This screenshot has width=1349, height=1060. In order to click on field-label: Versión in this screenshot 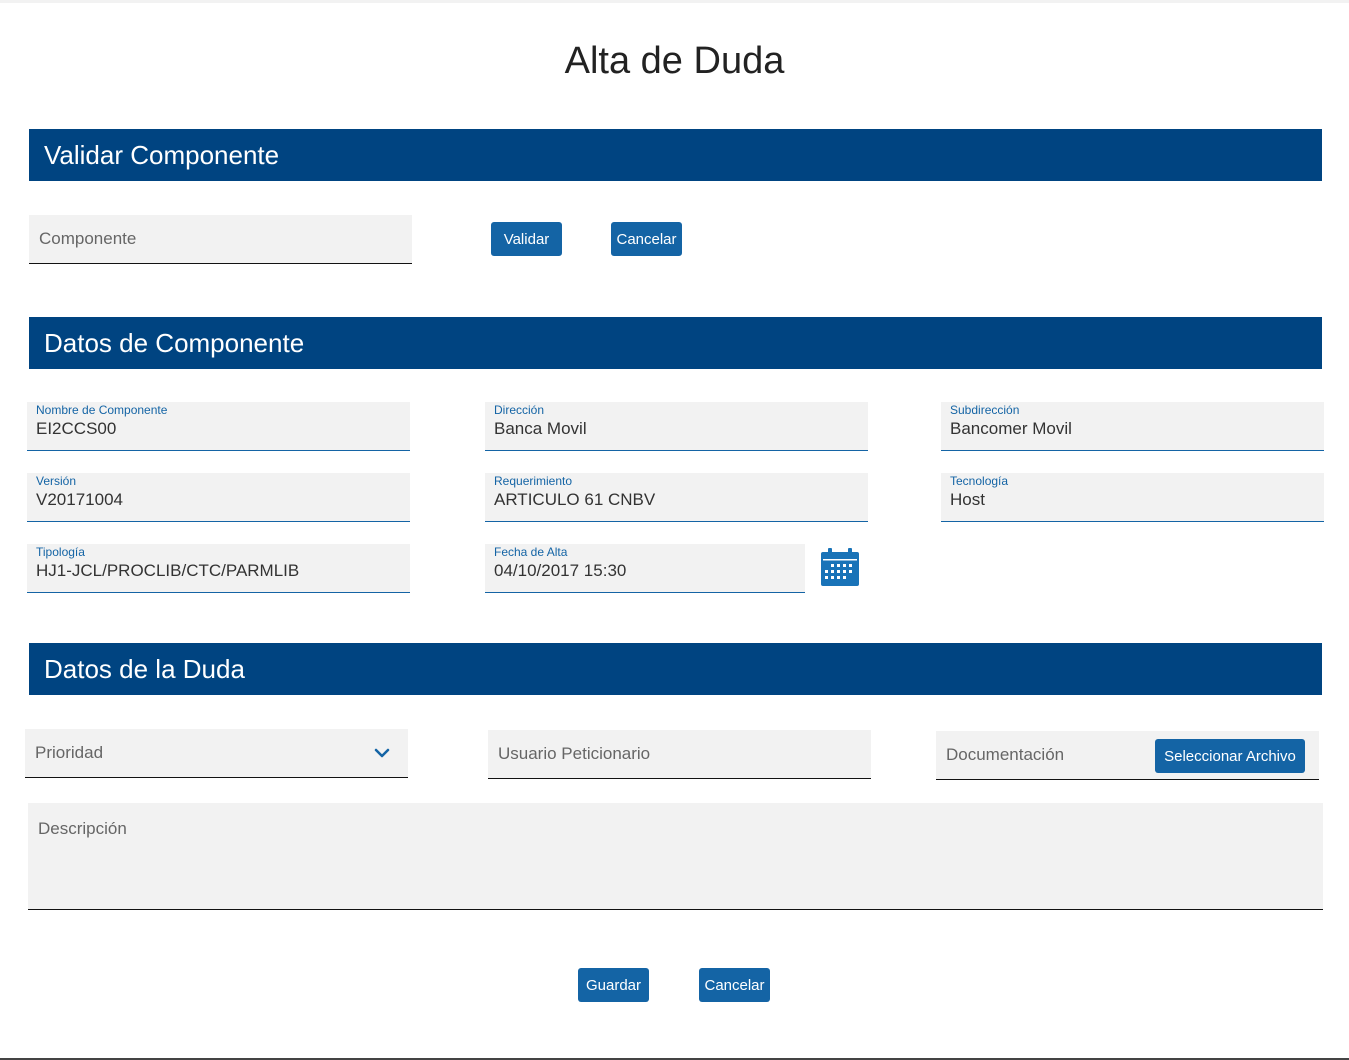, I will do `click(56, 481)`.